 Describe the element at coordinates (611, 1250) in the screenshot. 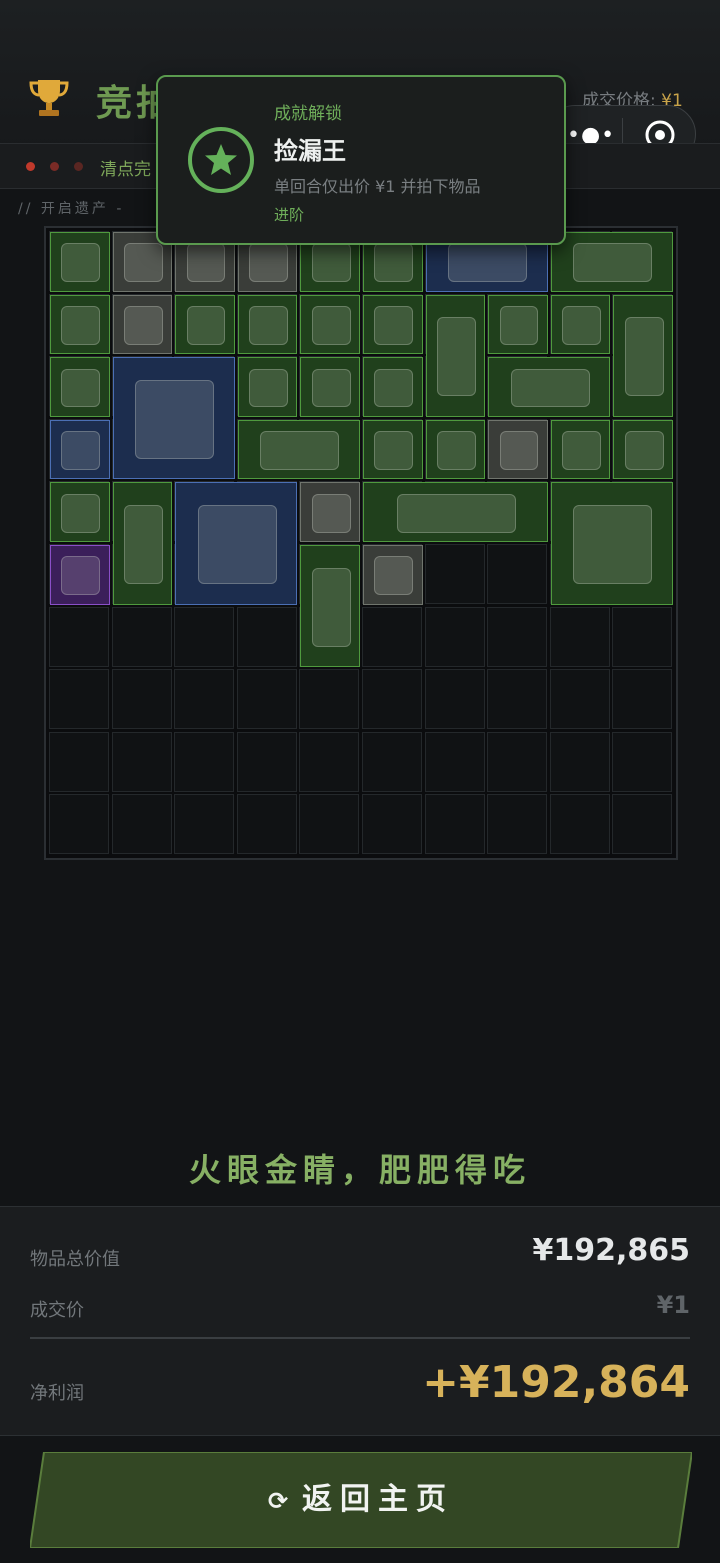

I see `total-value: ¥192,865` at that location.